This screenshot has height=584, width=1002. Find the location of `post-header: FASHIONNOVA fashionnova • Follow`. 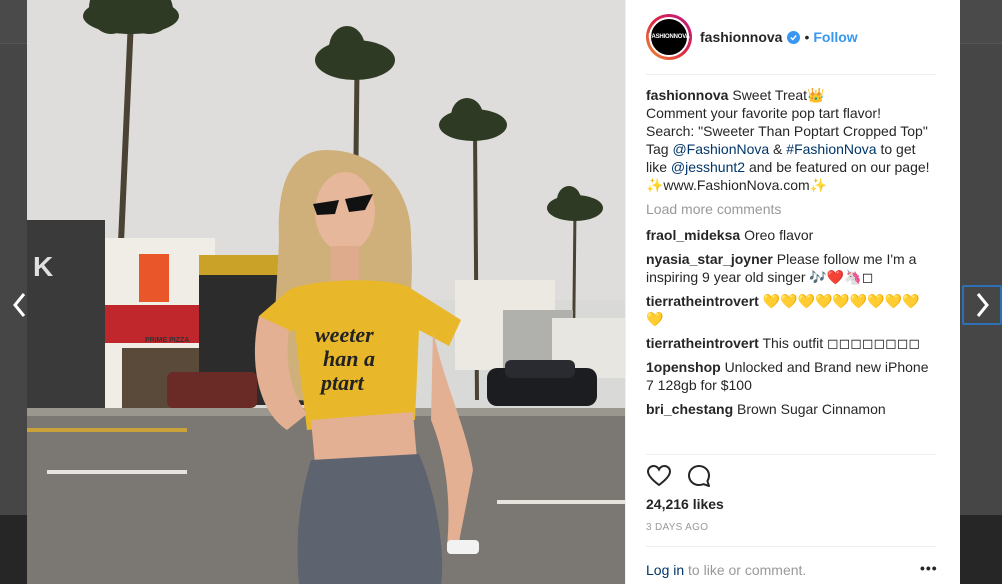

post-header: FASHIONNOVA fashionnova • Follow is located at coordinates (793, 37).